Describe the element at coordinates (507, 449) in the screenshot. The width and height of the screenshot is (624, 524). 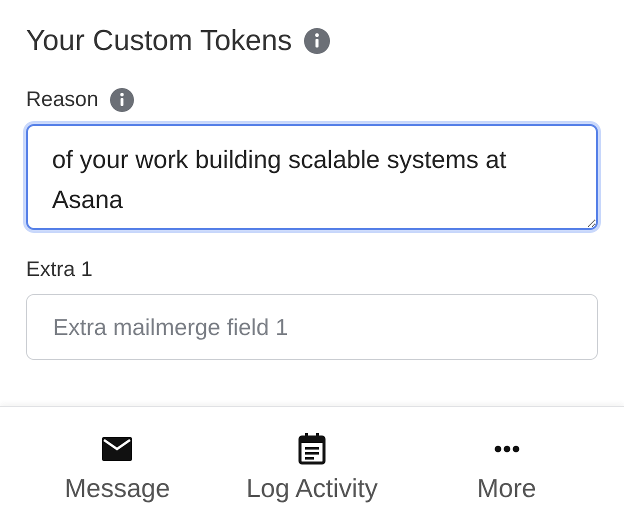
I see `more-icon` at that location.